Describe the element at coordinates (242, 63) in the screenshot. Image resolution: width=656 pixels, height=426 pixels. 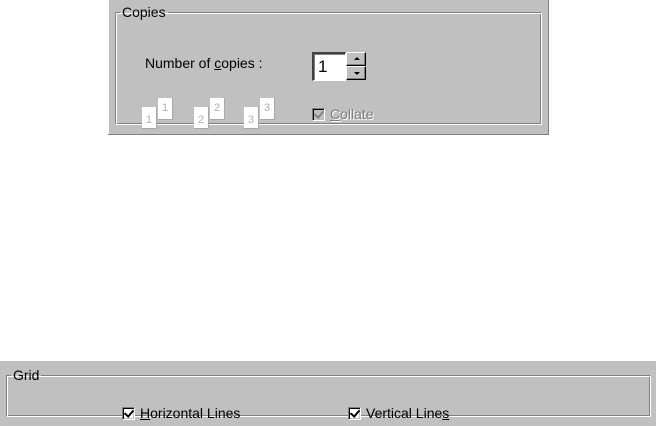
I see `label-part: opies :` at that location.